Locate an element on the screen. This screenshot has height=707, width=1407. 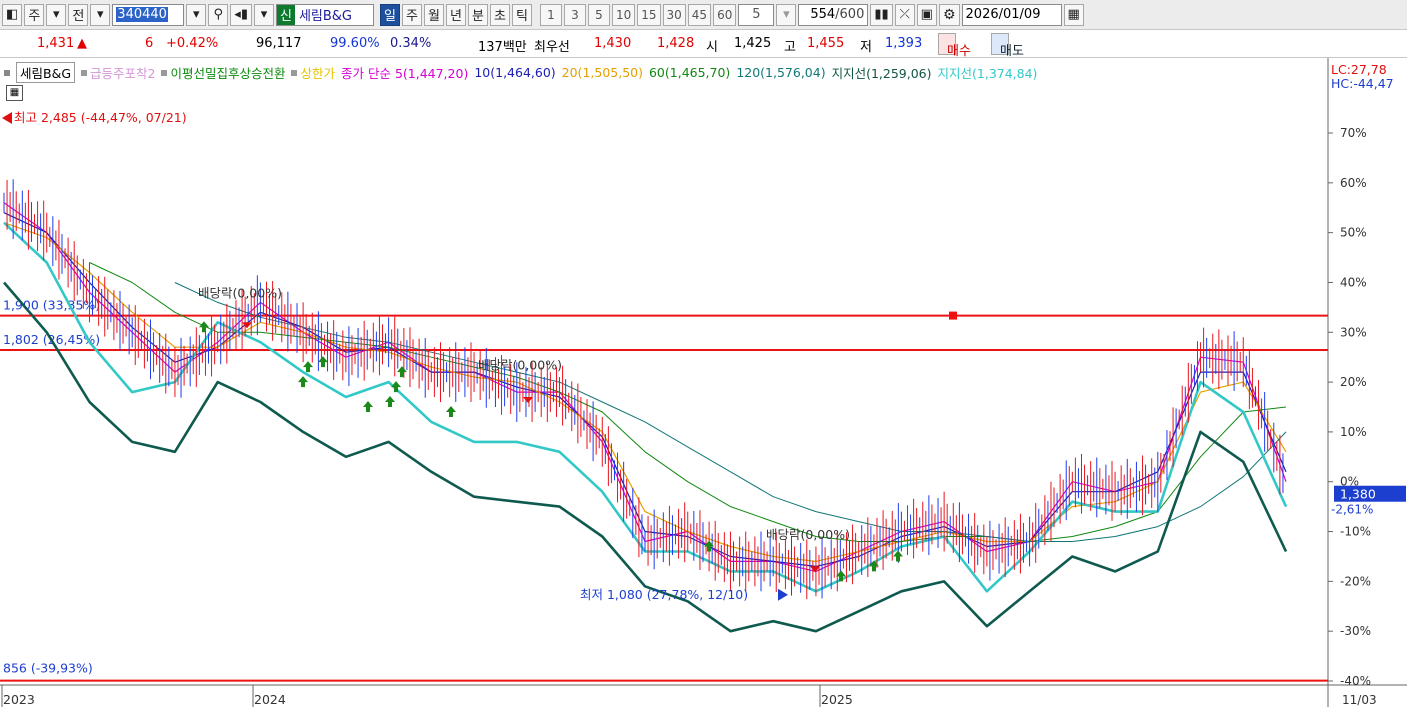
period-tick: 틱 is located at coordinates (521, 14).